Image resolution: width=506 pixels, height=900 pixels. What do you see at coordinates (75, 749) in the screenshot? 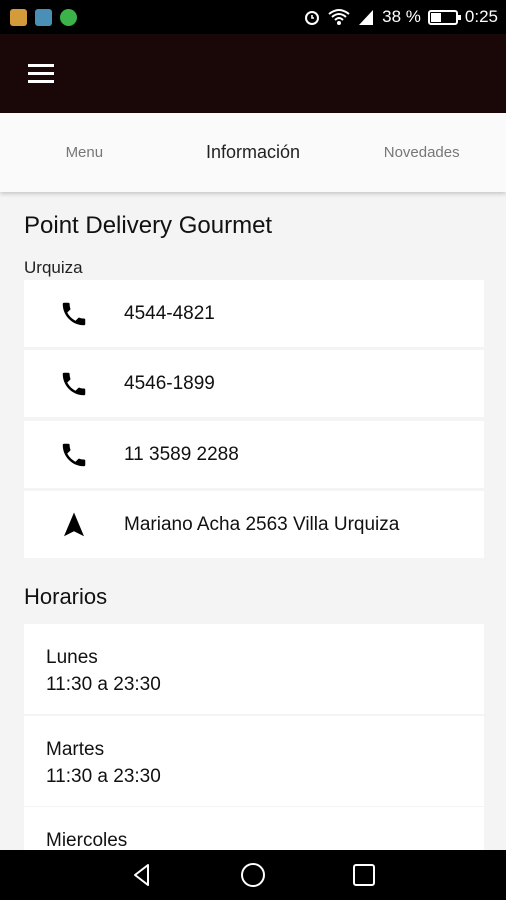
I see `hours-day: Martes` at bounding box center [75, 749].